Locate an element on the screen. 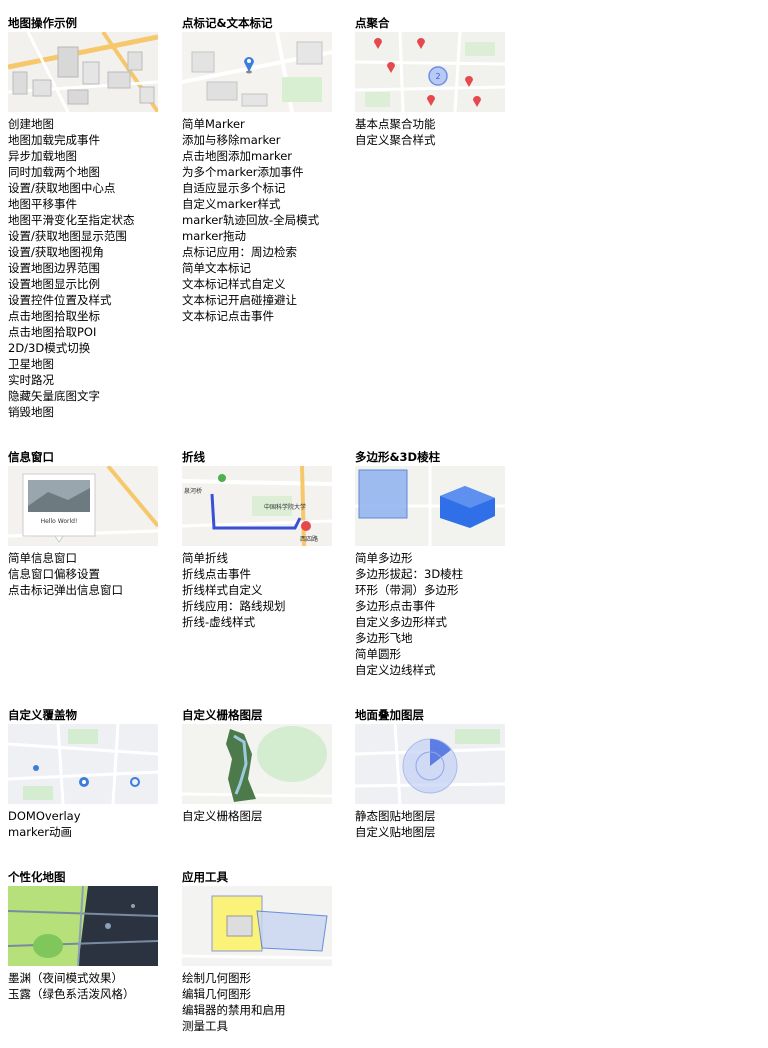 This screenshot has height=1048, width=768. example-link: 地图加载完成事件 is located at coordinates (88, 140).